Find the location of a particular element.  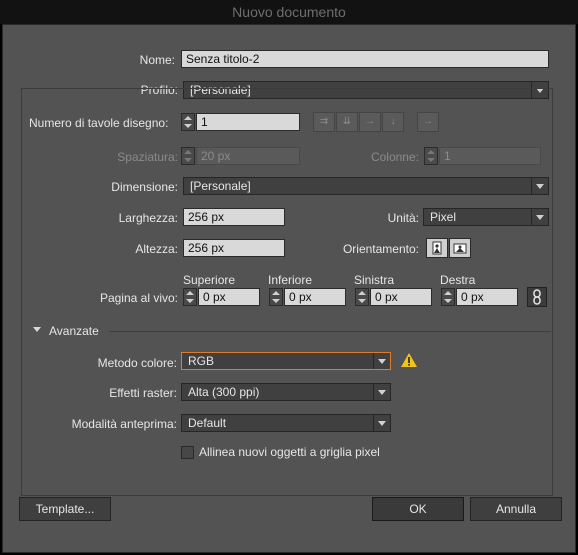

color-mode-label: Metodo colore: is located at coordinates (137, 363).